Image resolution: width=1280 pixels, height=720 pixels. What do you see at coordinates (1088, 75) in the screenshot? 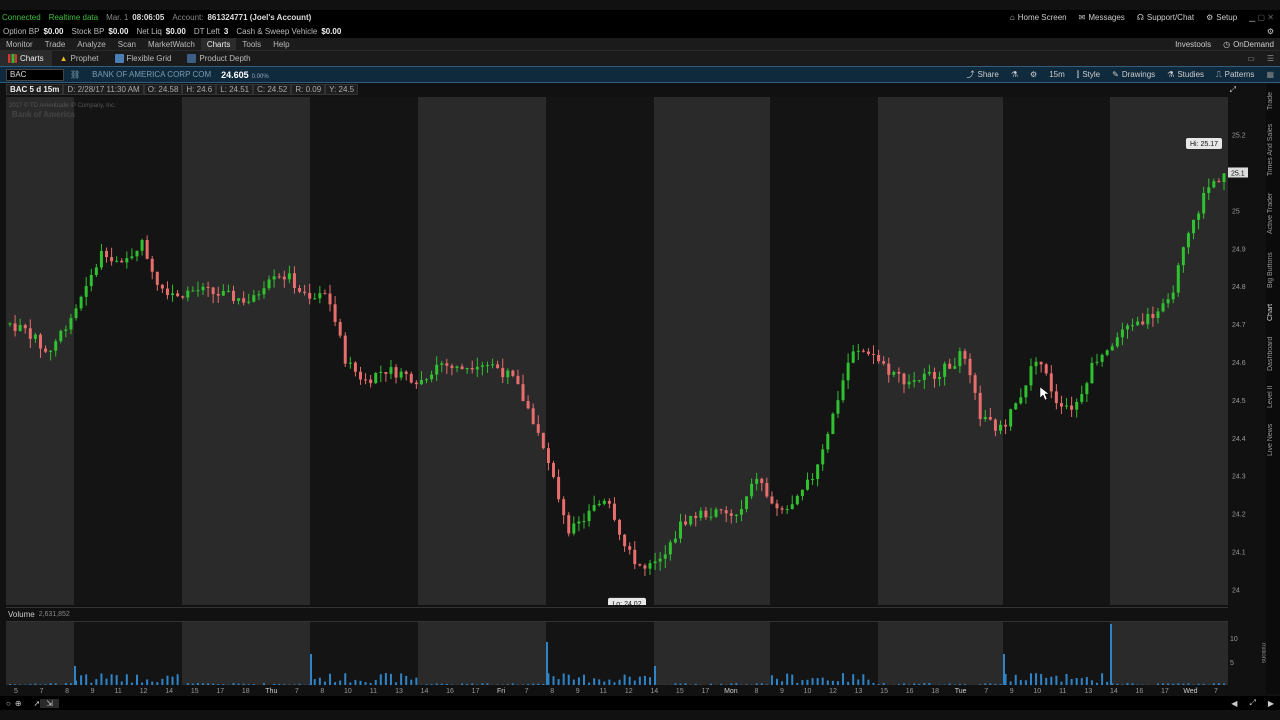
I see `style-button: ⫿ Style` at bounding box center [1088, 75].